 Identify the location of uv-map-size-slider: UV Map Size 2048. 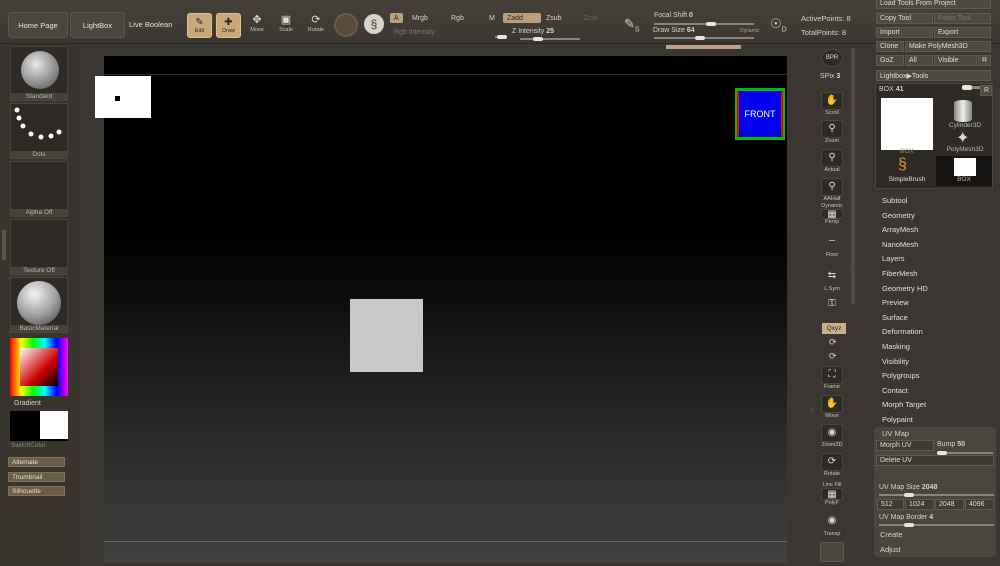
(908, 487).